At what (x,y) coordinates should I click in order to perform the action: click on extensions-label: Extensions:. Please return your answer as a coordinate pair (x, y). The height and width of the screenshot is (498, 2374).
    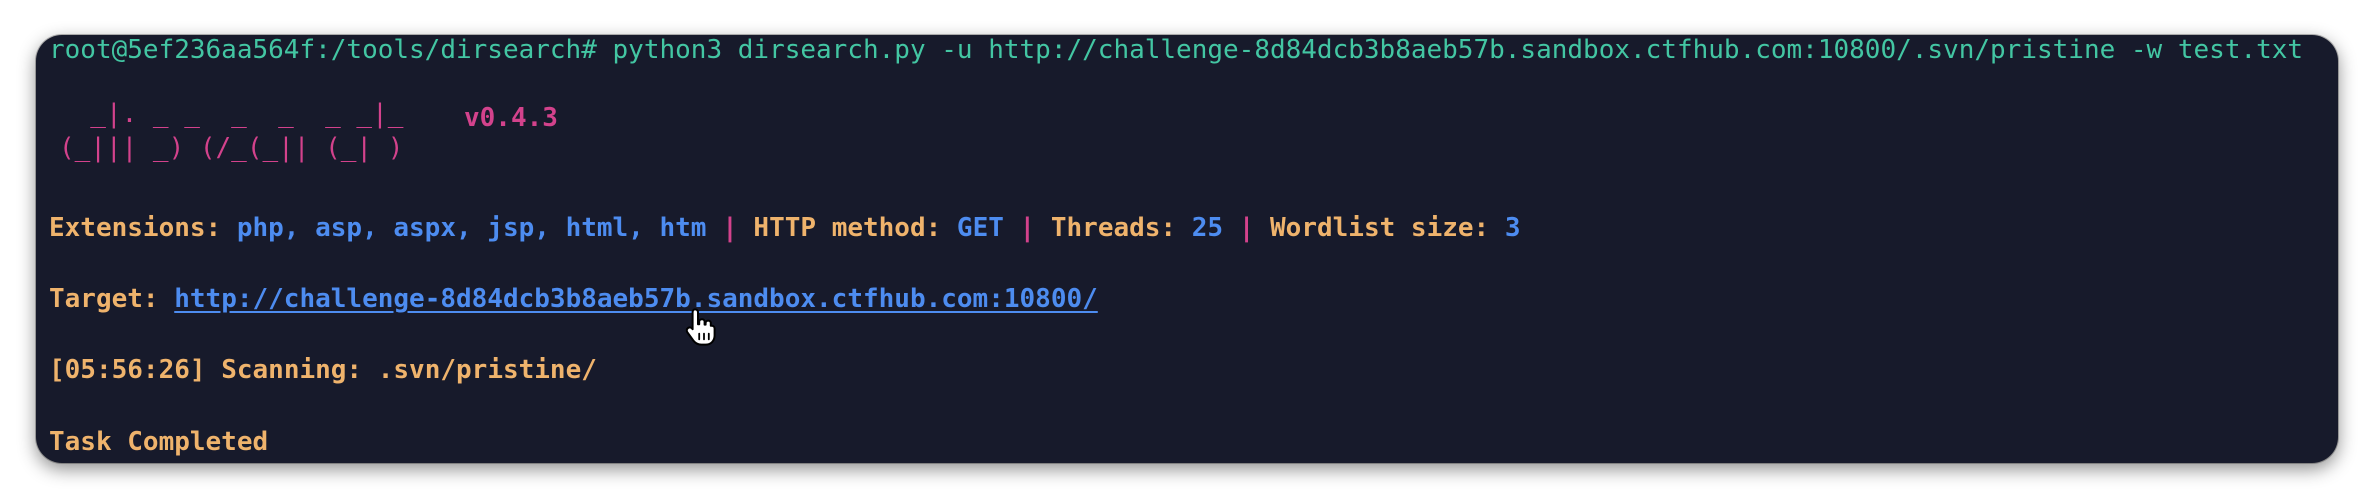
    Looking at the image, I should click on (135, 228).